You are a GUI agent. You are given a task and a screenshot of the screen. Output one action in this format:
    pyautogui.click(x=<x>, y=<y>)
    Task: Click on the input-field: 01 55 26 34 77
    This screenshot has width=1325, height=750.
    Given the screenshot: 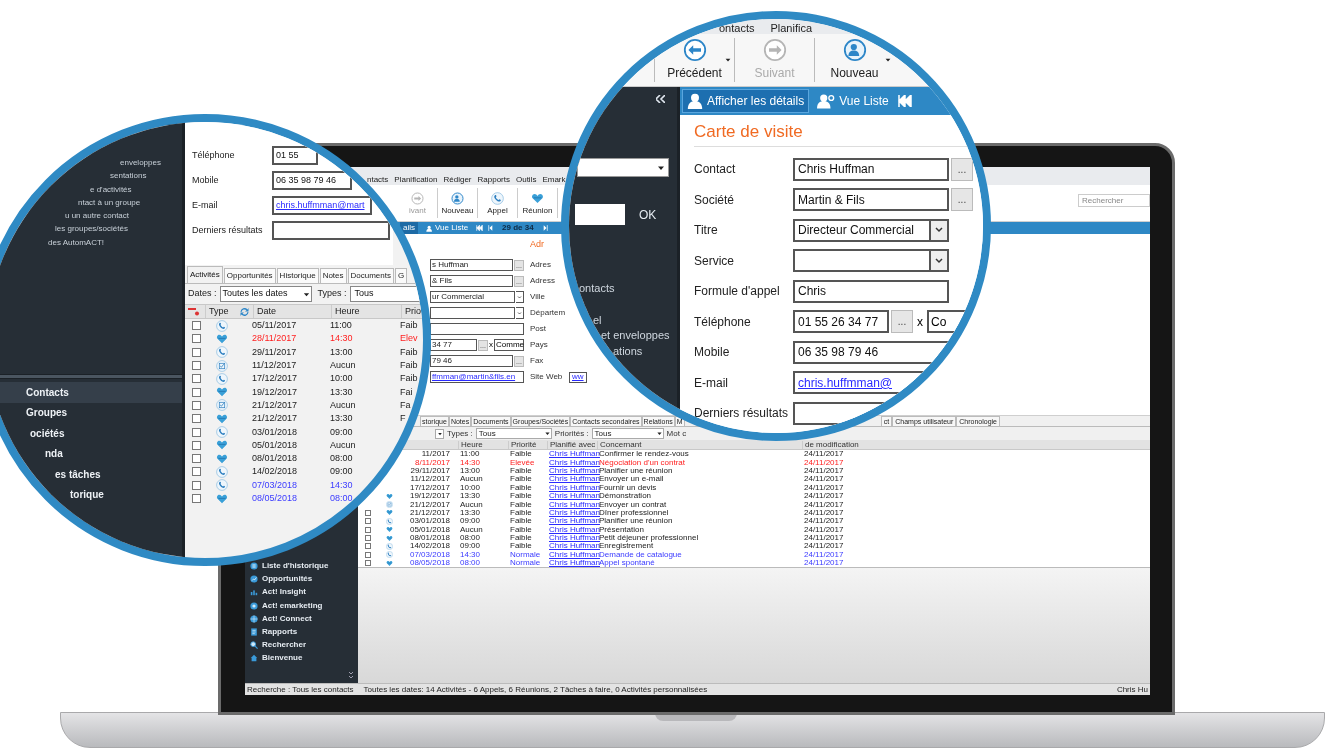 What is the action you would take?
    pyautogui.click(x=841, y=322)
    